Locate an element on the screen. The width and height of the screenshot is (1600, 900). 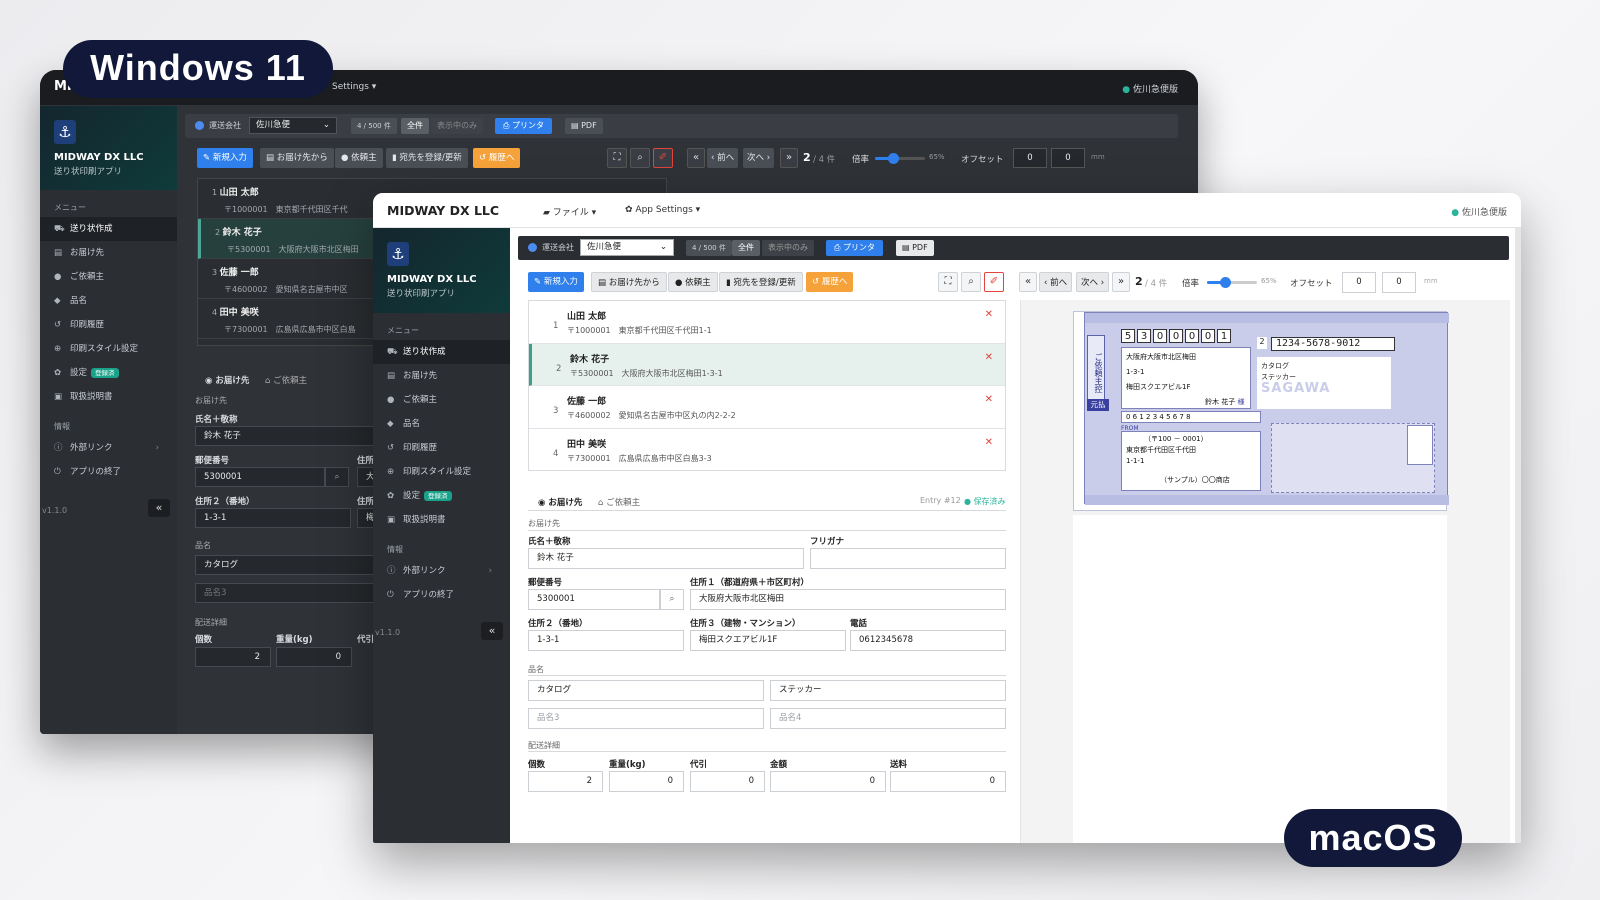
scrollbar is located at coordinates (1518, 535).